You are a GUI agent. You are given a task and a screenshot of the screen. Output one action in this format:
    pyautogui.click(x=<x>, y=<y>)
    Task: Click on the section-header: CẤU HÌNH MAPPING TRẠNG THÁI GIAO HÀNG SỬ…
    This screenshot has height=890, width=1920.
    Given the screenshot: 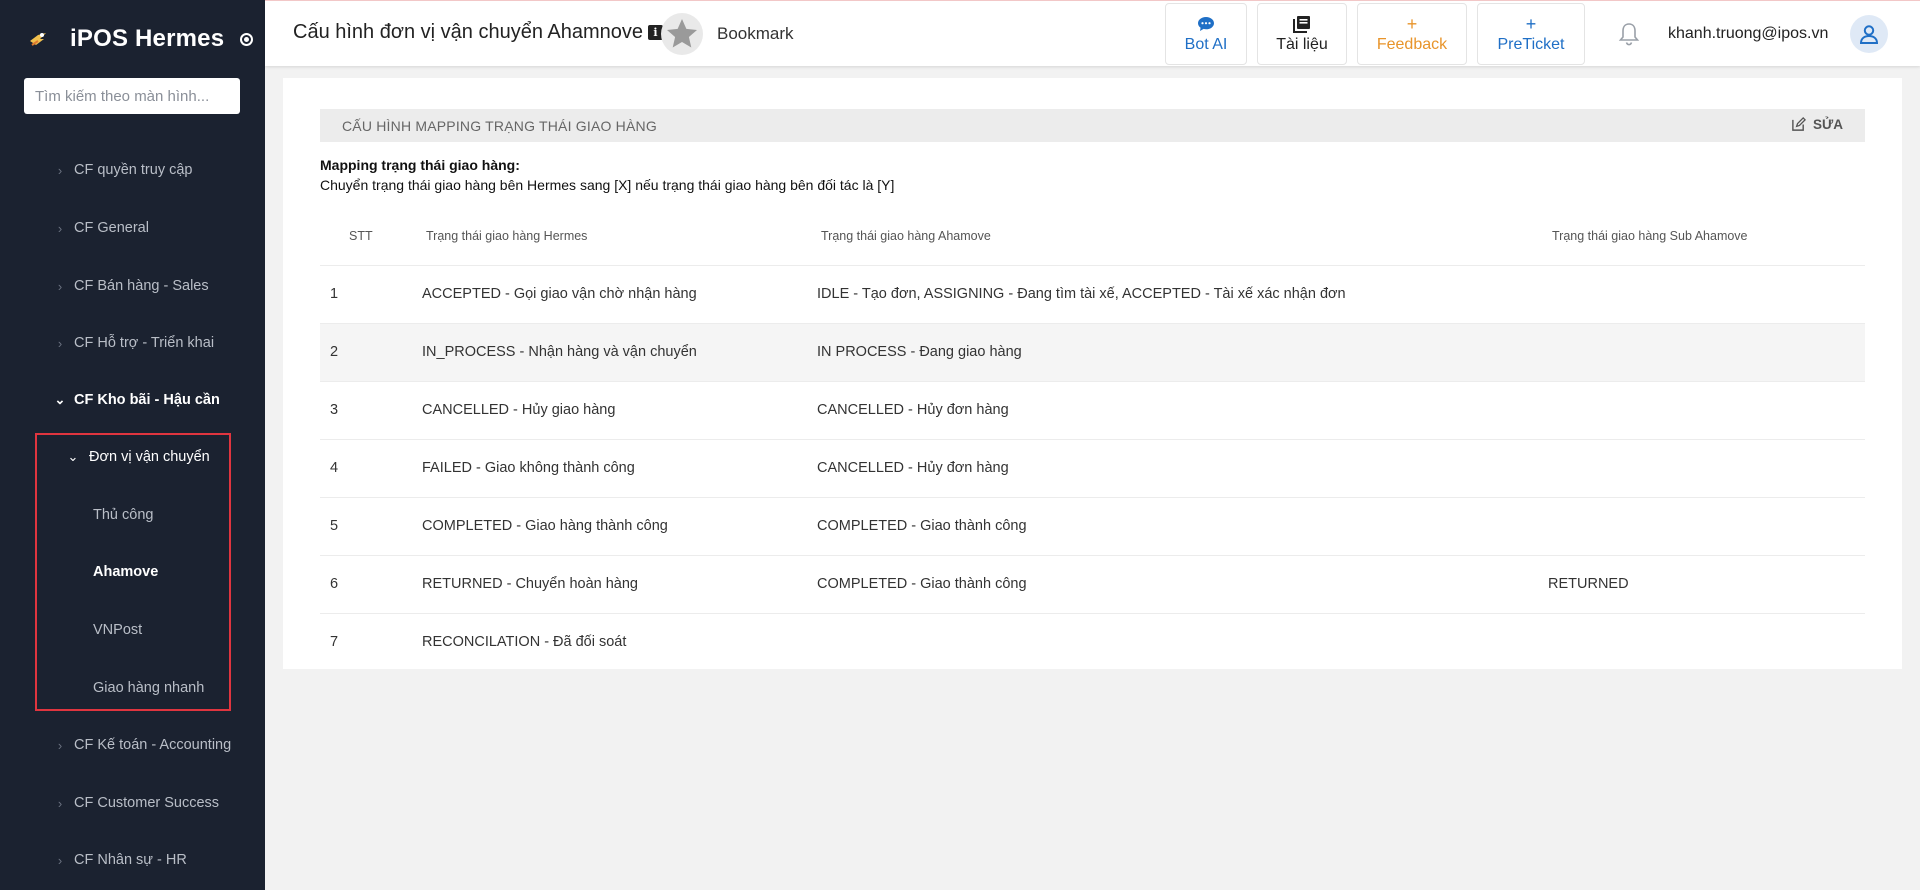 What is the action you would take?
    pyautogui.click(x=1092, y=125)
    